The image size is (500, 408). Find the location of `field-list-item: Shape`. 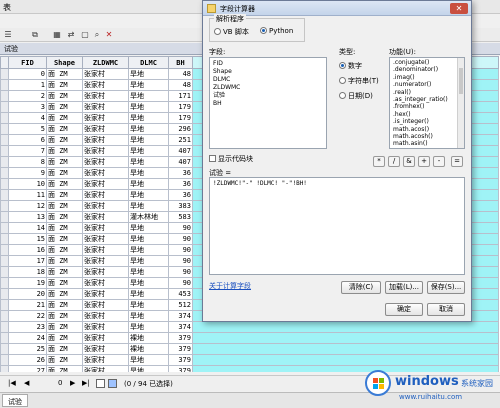

field-list-item: Shape is located at coordinates (268, 72).